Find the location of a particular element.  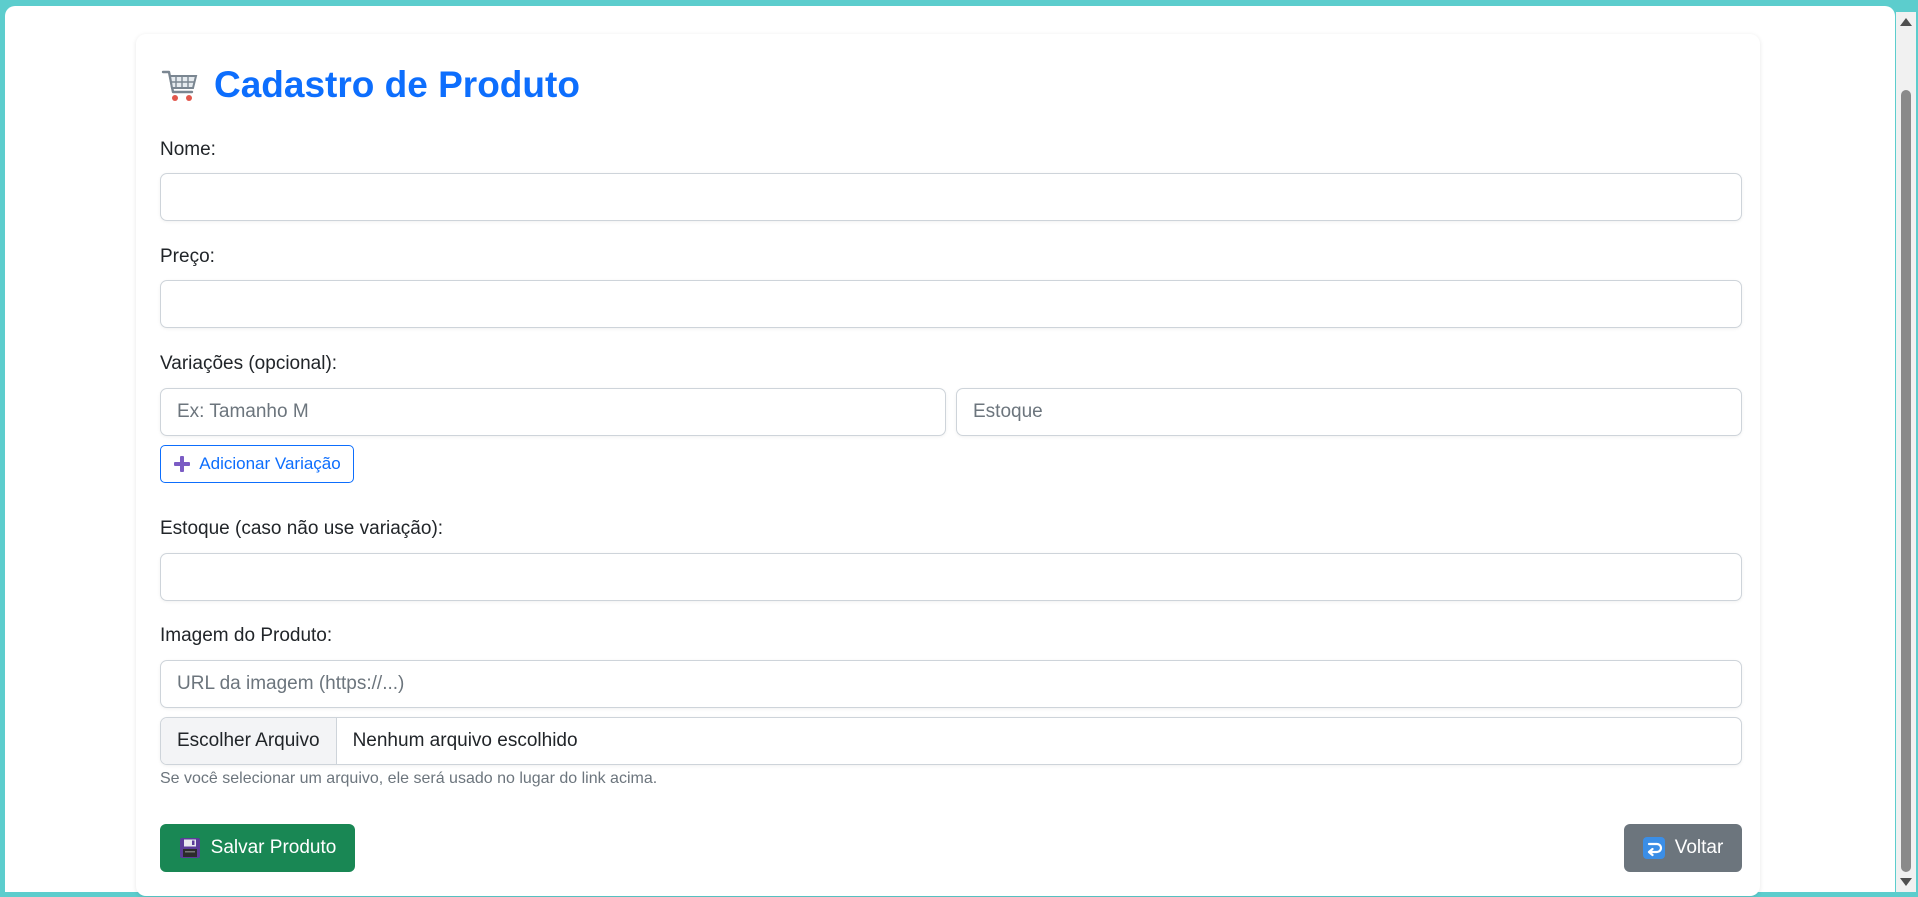

add-variation-label: Adicionar Variação is located at coordinates (270, 463).